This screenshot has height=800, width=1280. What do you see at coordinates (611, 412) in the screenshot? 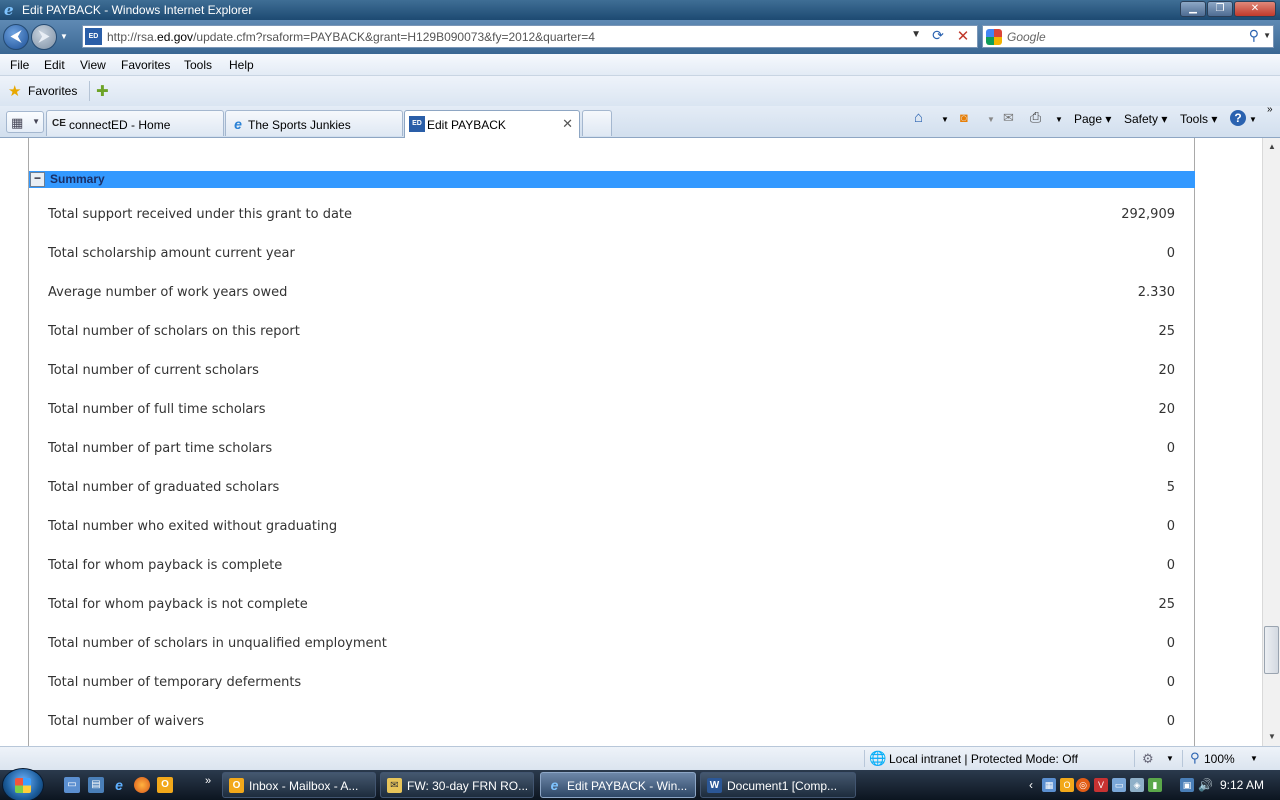
I see `summary-row: Total number of full time scholars 20` at bounding box center [611, 412].